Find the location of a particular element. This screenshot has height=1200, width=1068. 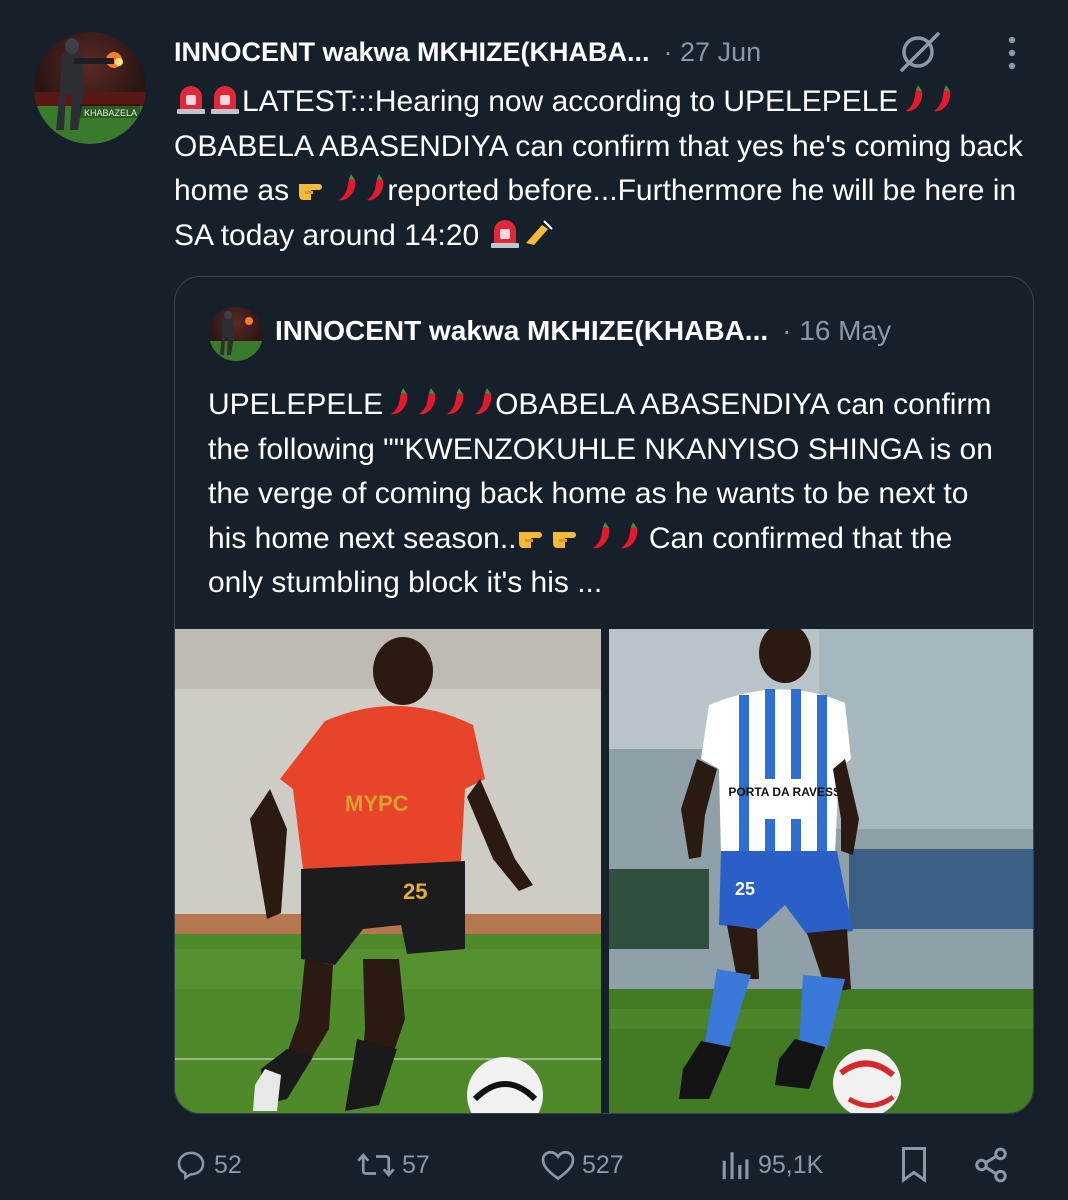

like-button: 527 is located at coordinates (582, 1165).